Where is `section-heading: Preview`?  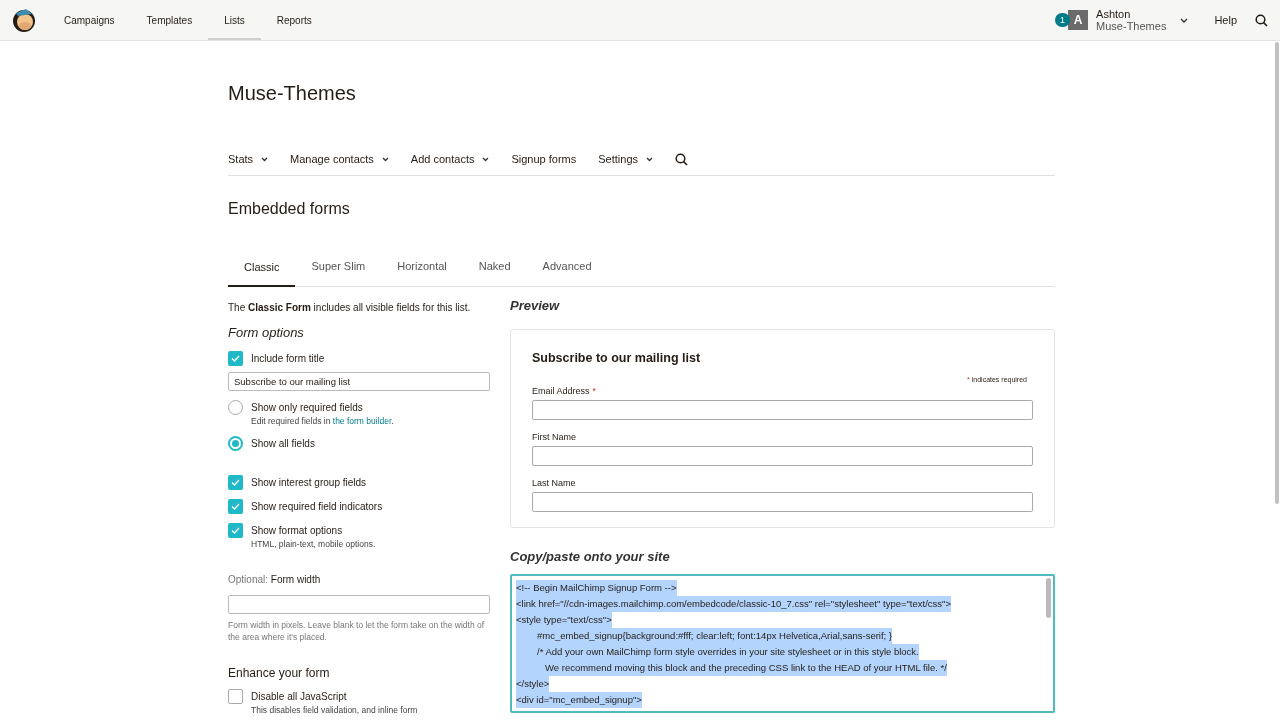 section-heading: Preview is located at coordinates (535, 305).